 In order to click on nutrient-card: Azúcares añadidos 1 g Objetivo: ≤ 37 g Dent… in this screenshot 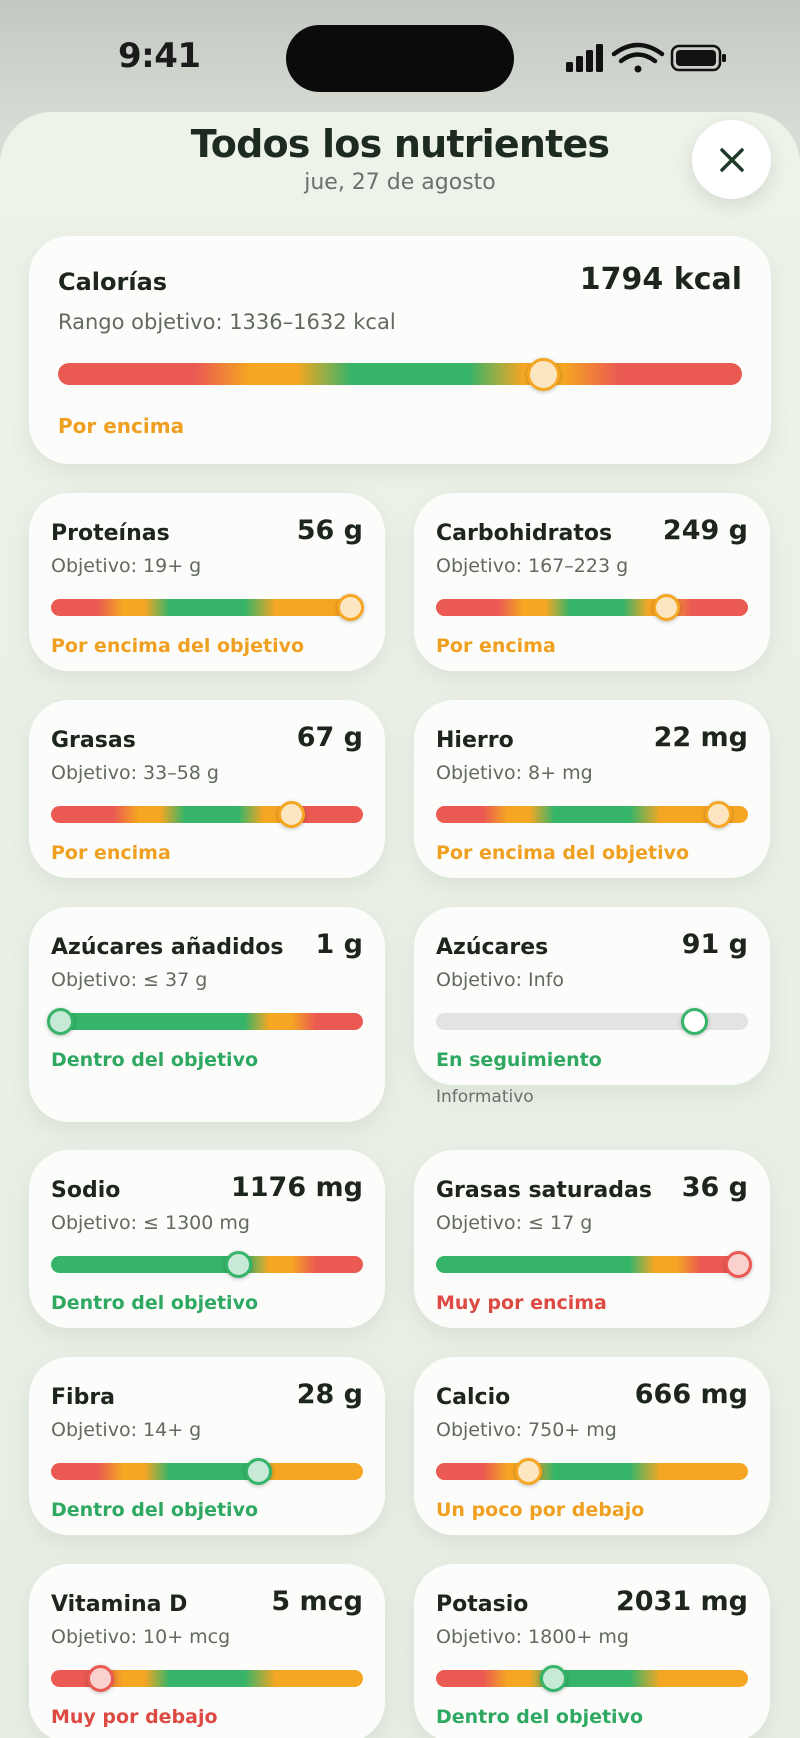, I will do `click(207, 1014)`.